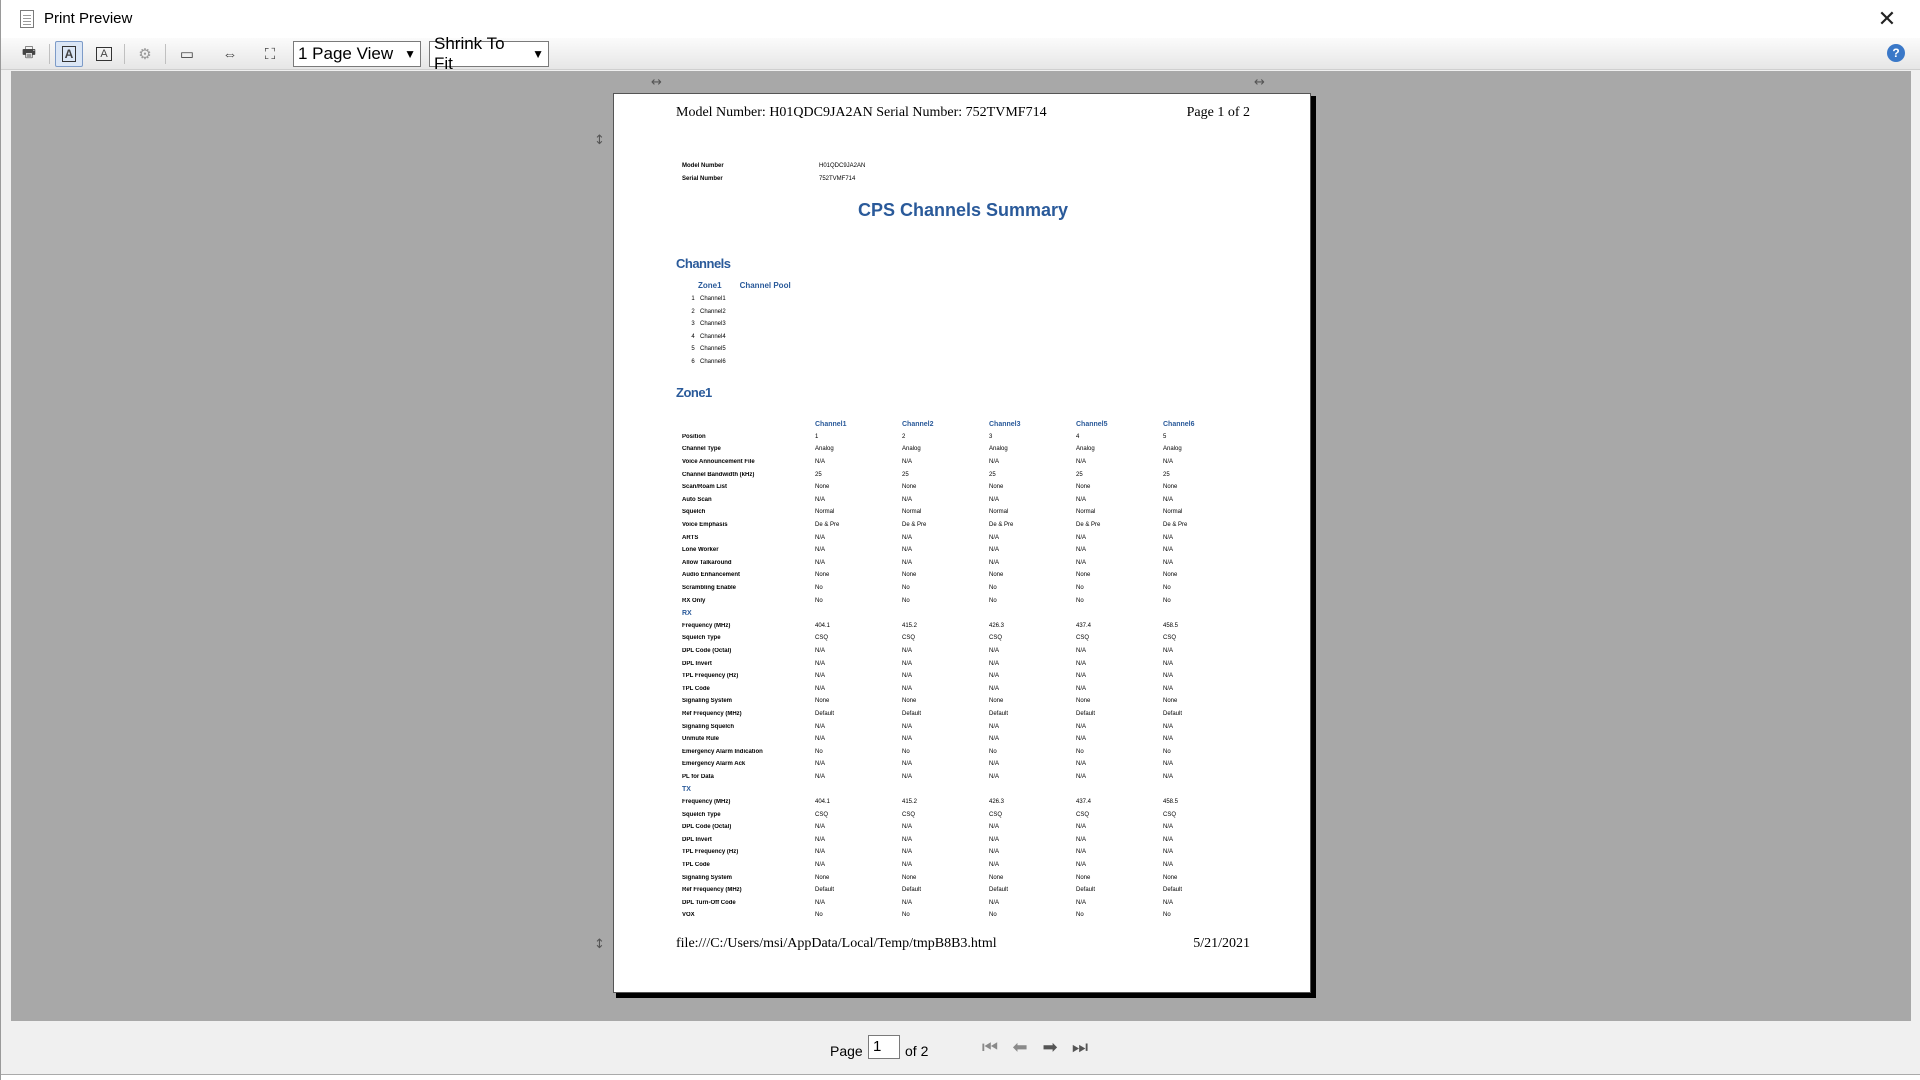  Describe the element at coordinates (997, 802) in the screenshot. I see `table-cell: 426.3` at that location.